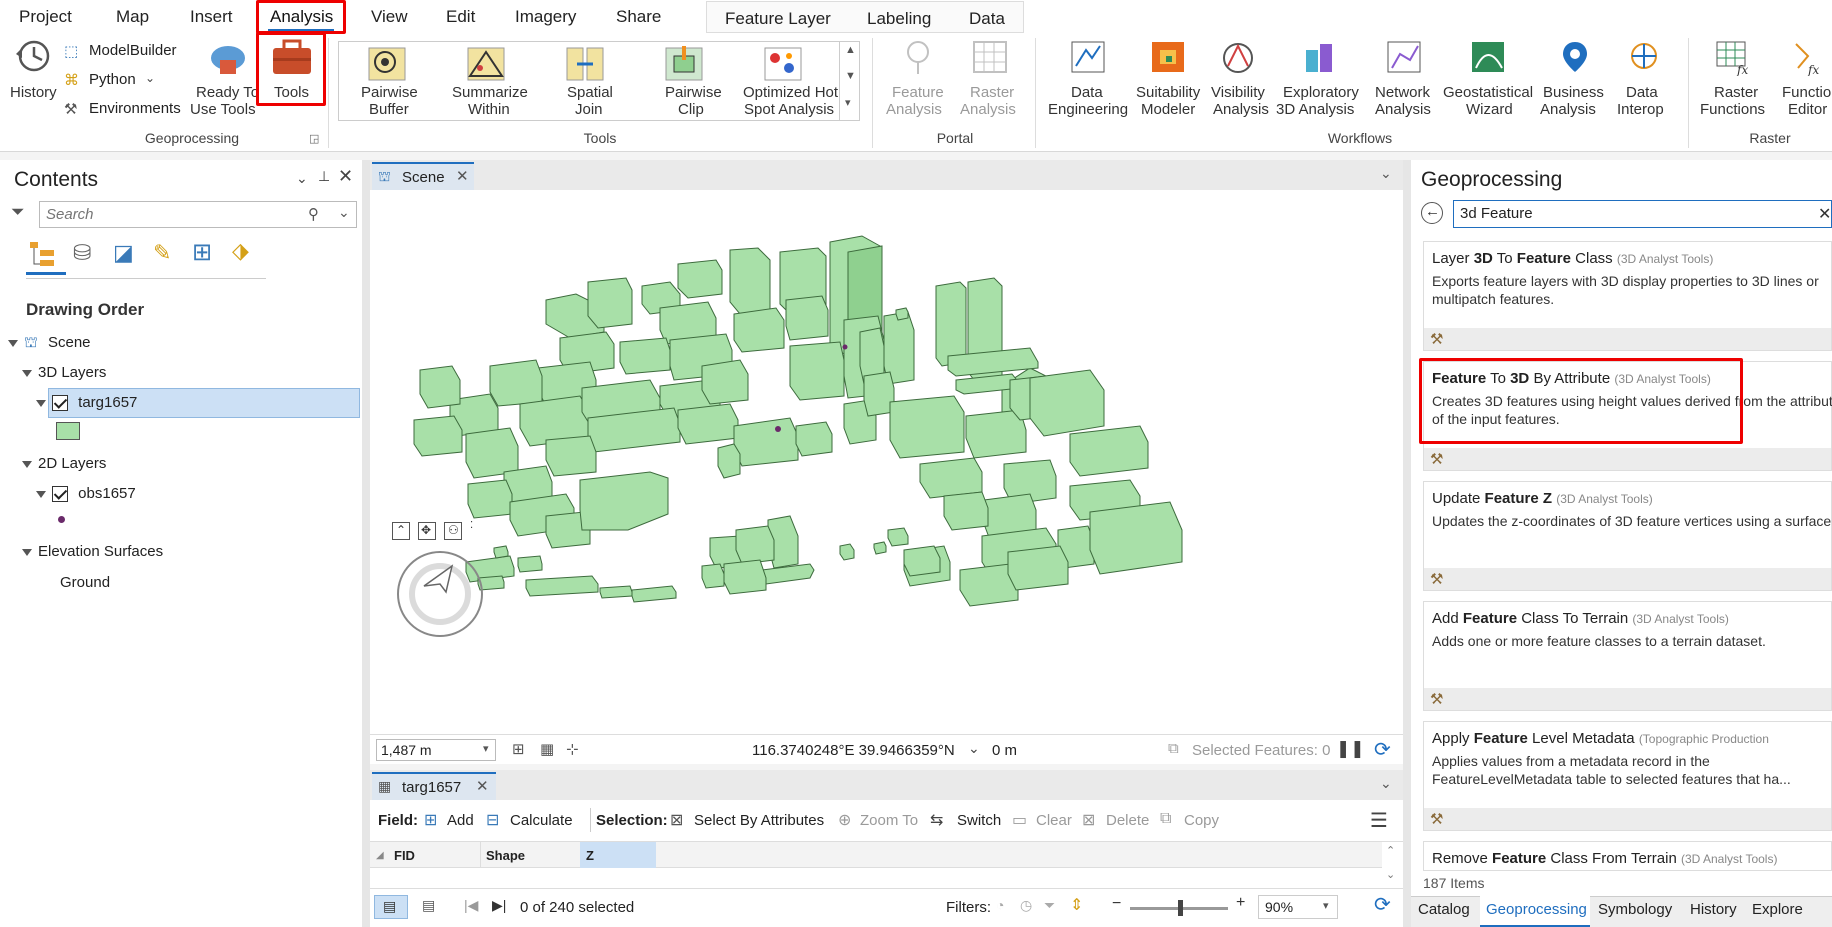 The width and height of the screenshot is (1832, 927). I want to click on pairwise-buffer-line2: Buffer, so click(389, 109).